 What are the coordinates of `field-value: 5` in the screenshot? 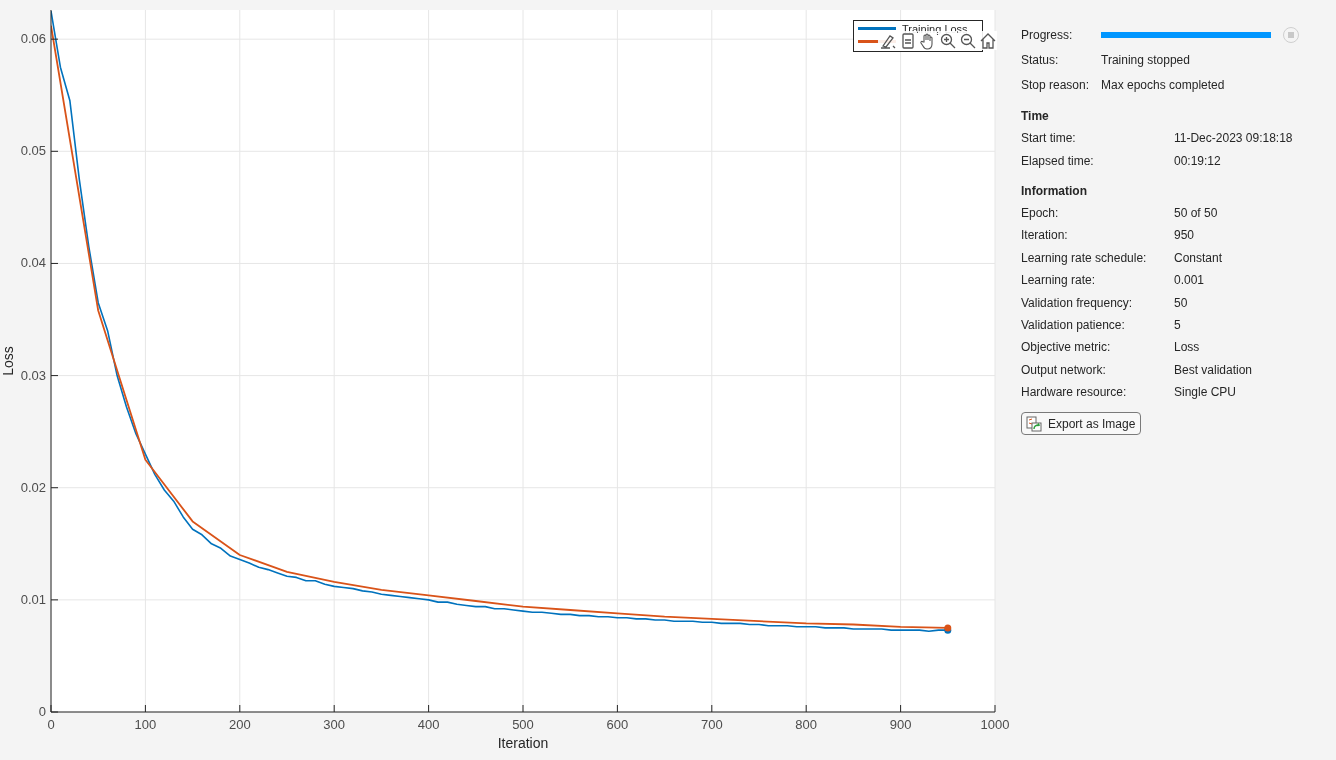 It's located at (1177, 324).